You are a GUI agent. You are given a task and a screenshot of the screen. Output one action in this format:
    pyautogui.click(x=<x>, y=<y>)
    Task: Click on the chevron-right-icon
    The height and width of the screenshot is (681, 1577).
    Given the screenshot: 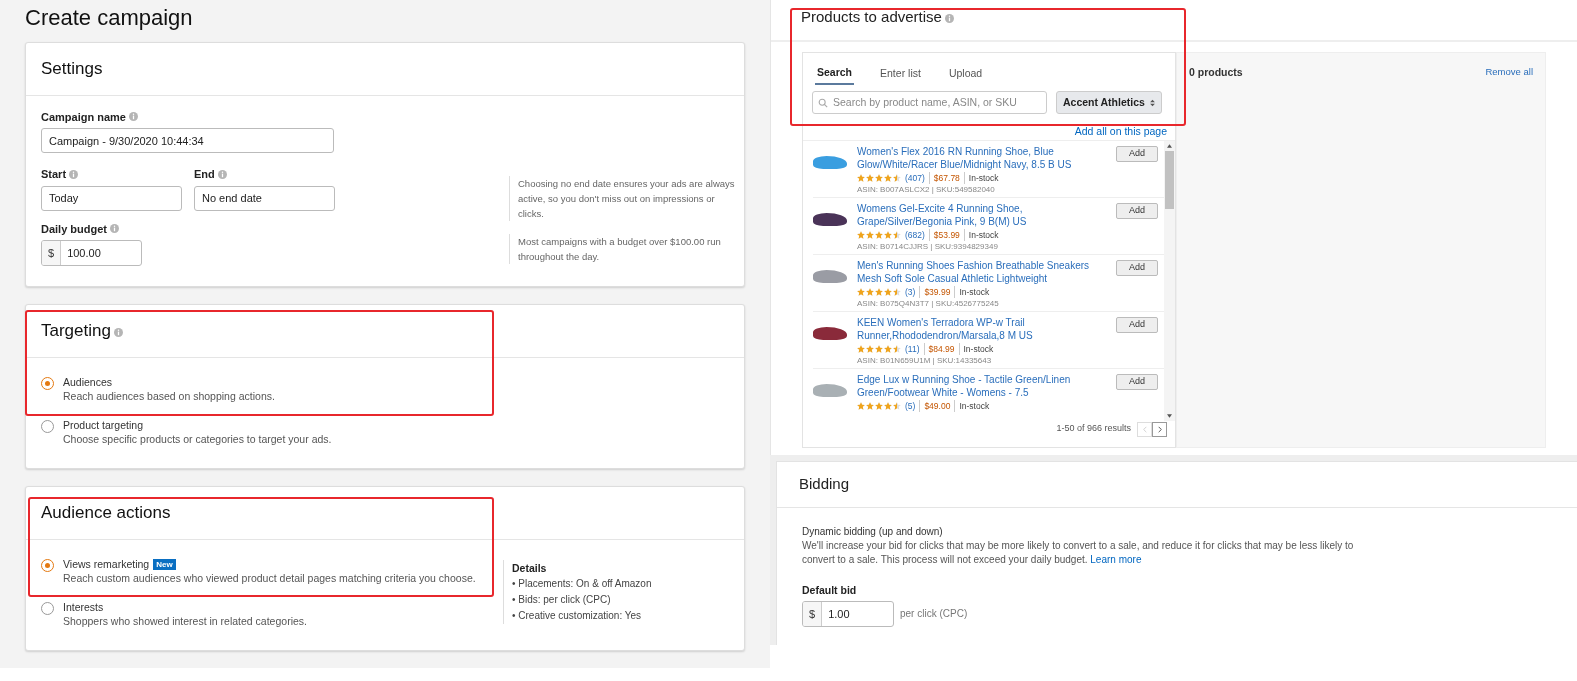 What is the action you would take?
    pyautogui.click(x=1159, y=429)
    